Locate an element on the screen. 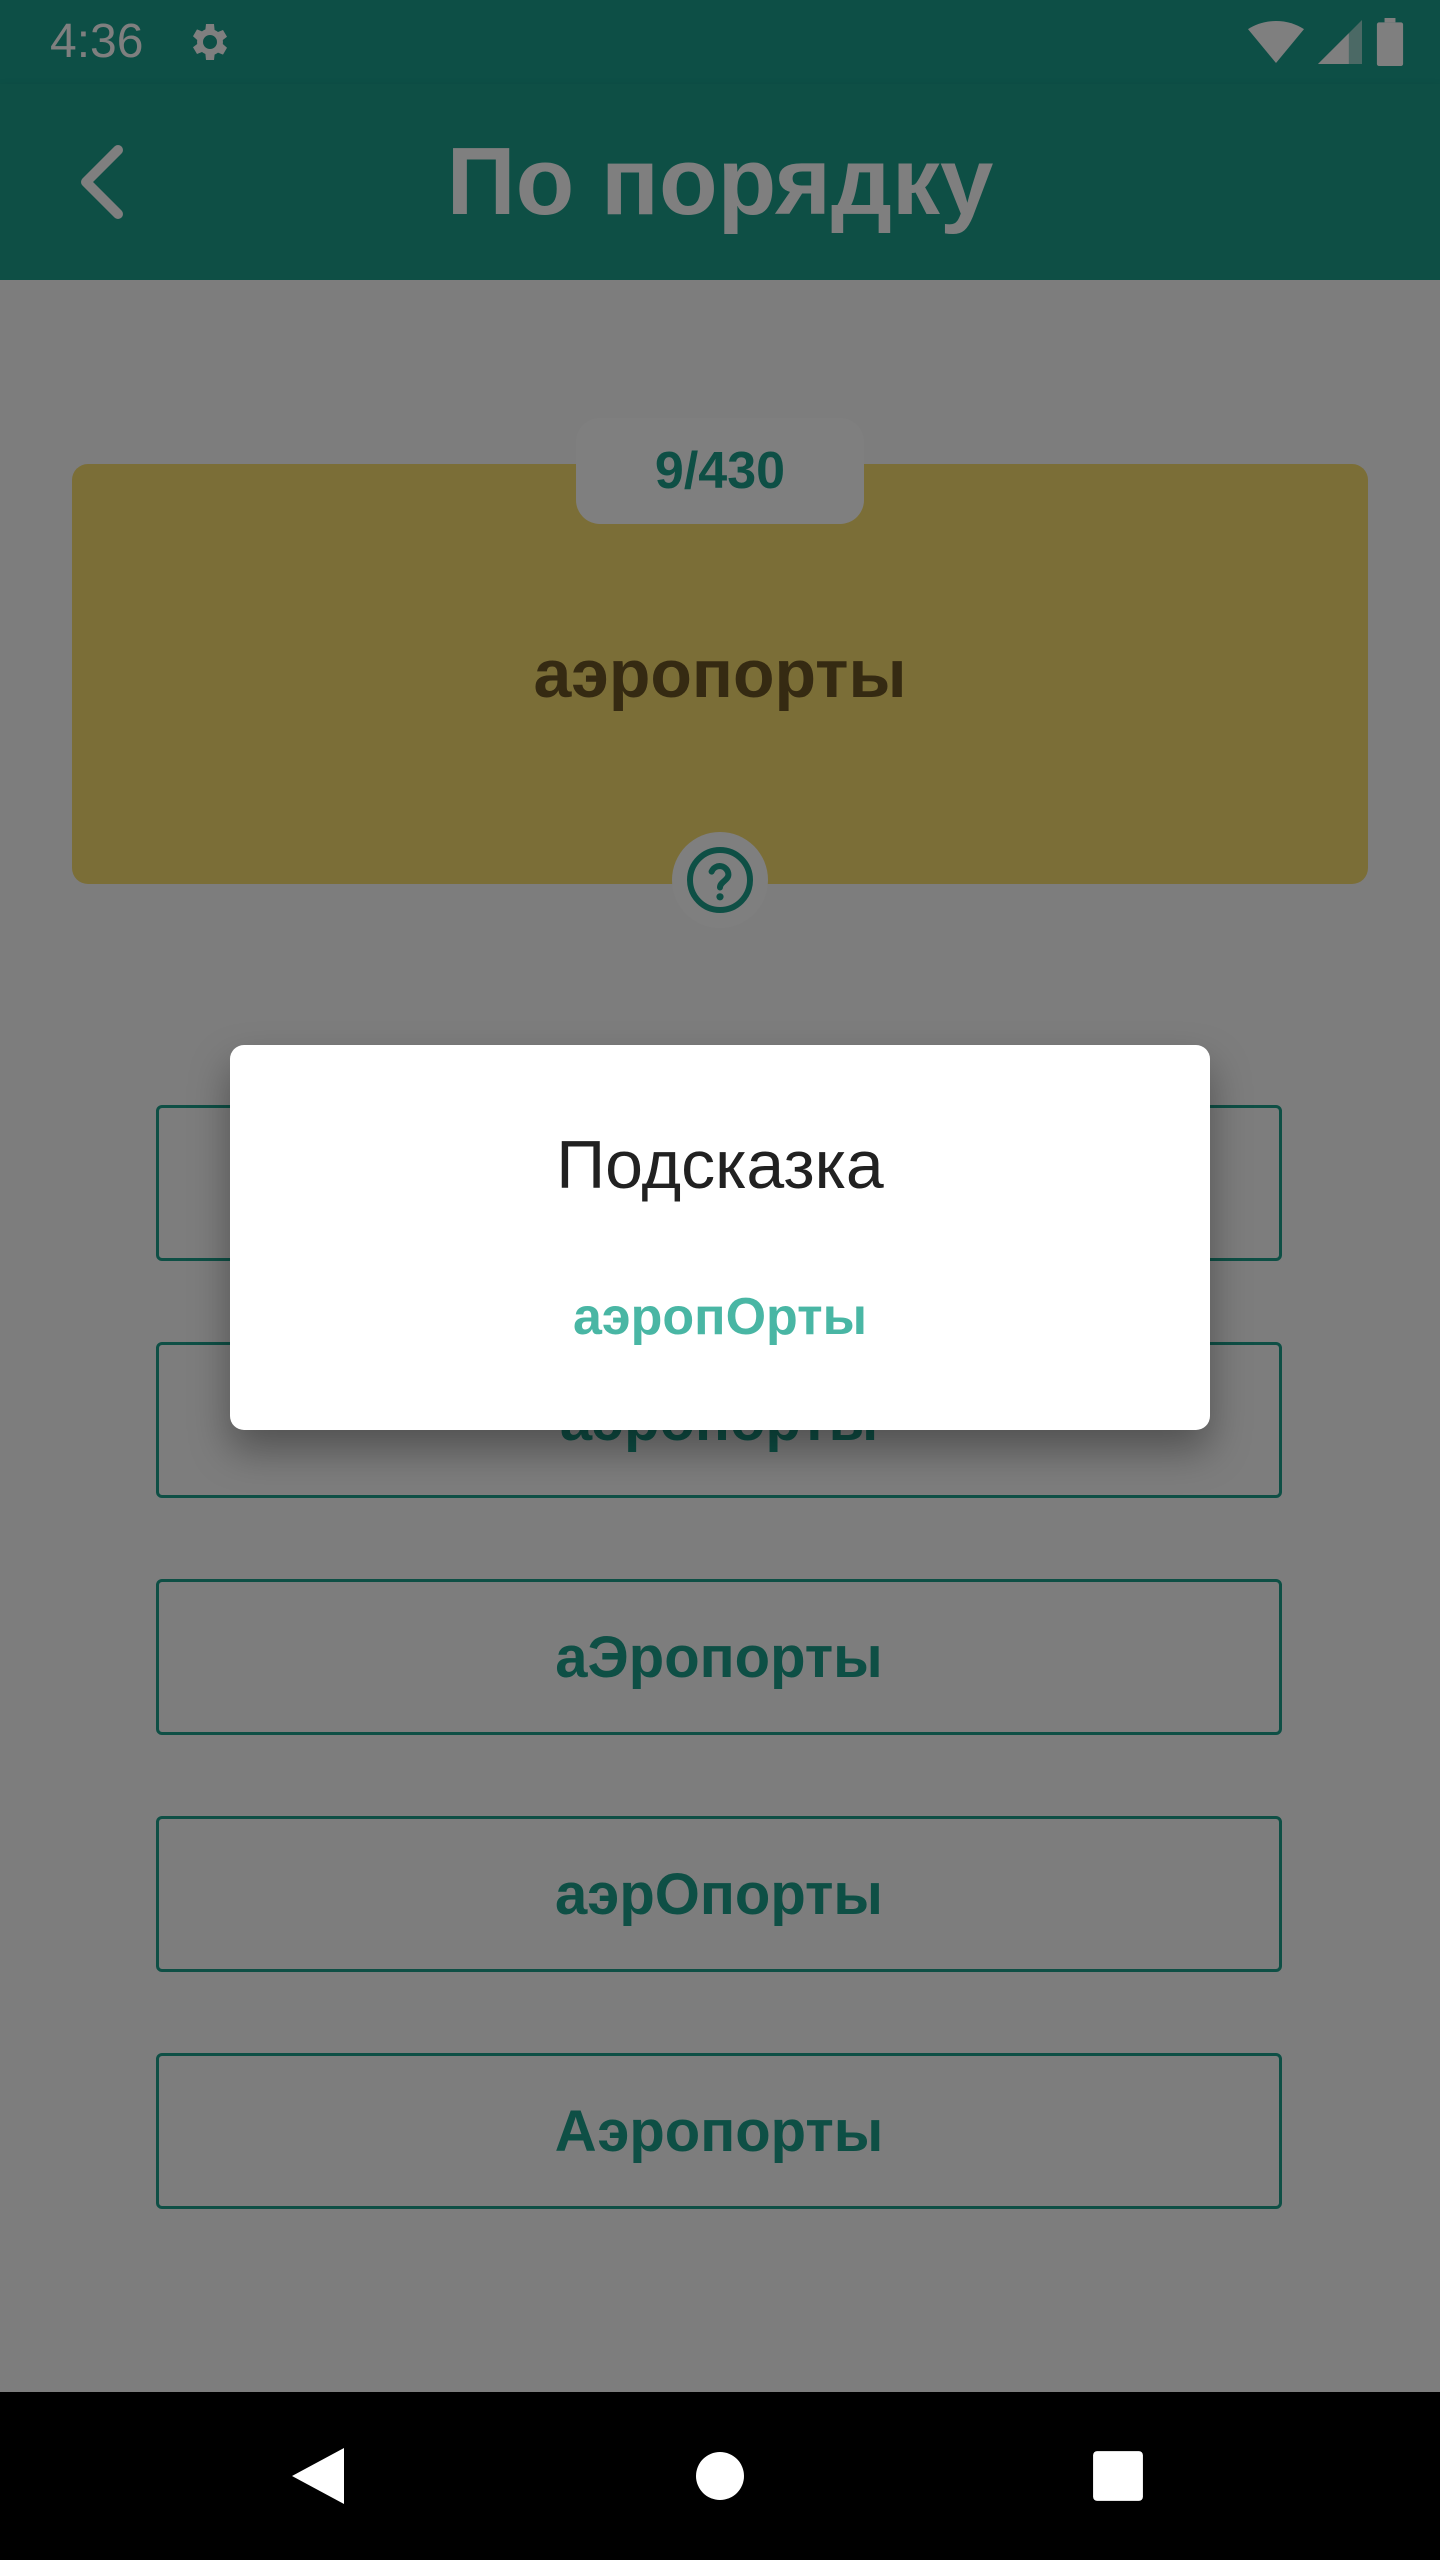 This screenshot has height=2560, width=1440. dialog-hint-text: аэропОрты is located at coordinates (720, 1317).